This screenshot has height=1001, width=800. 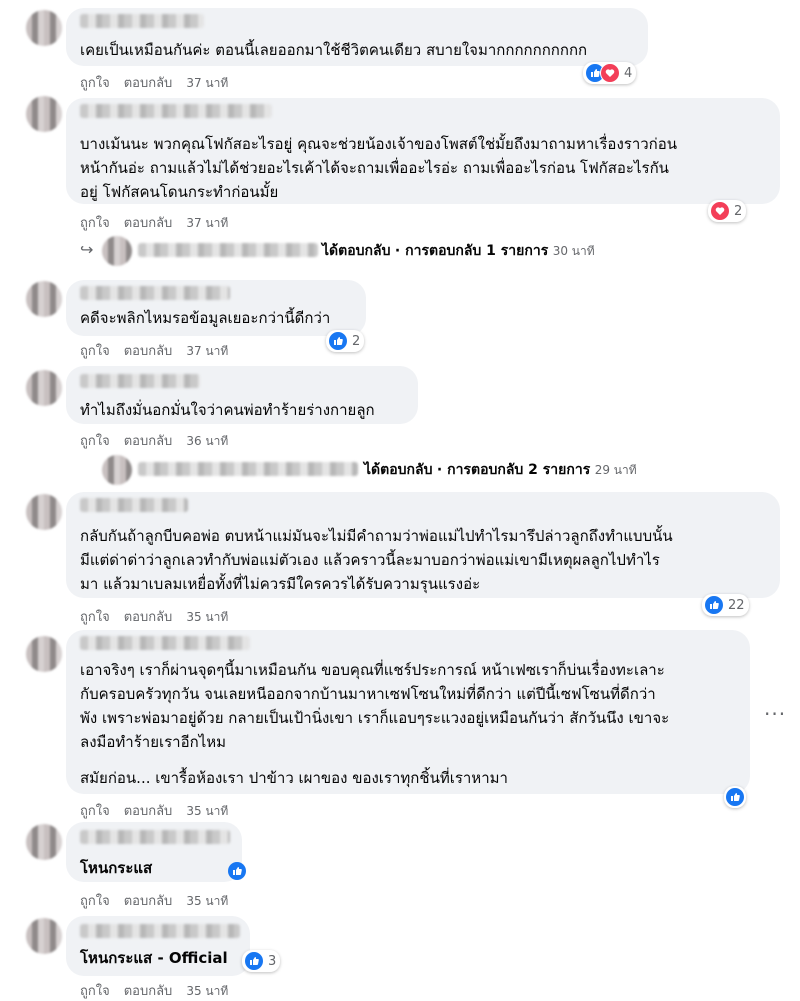 What do you see at coordinates (775, 714) in the screenshot?
I see `more-options-icon: ···` at bounding box center [775, 714].